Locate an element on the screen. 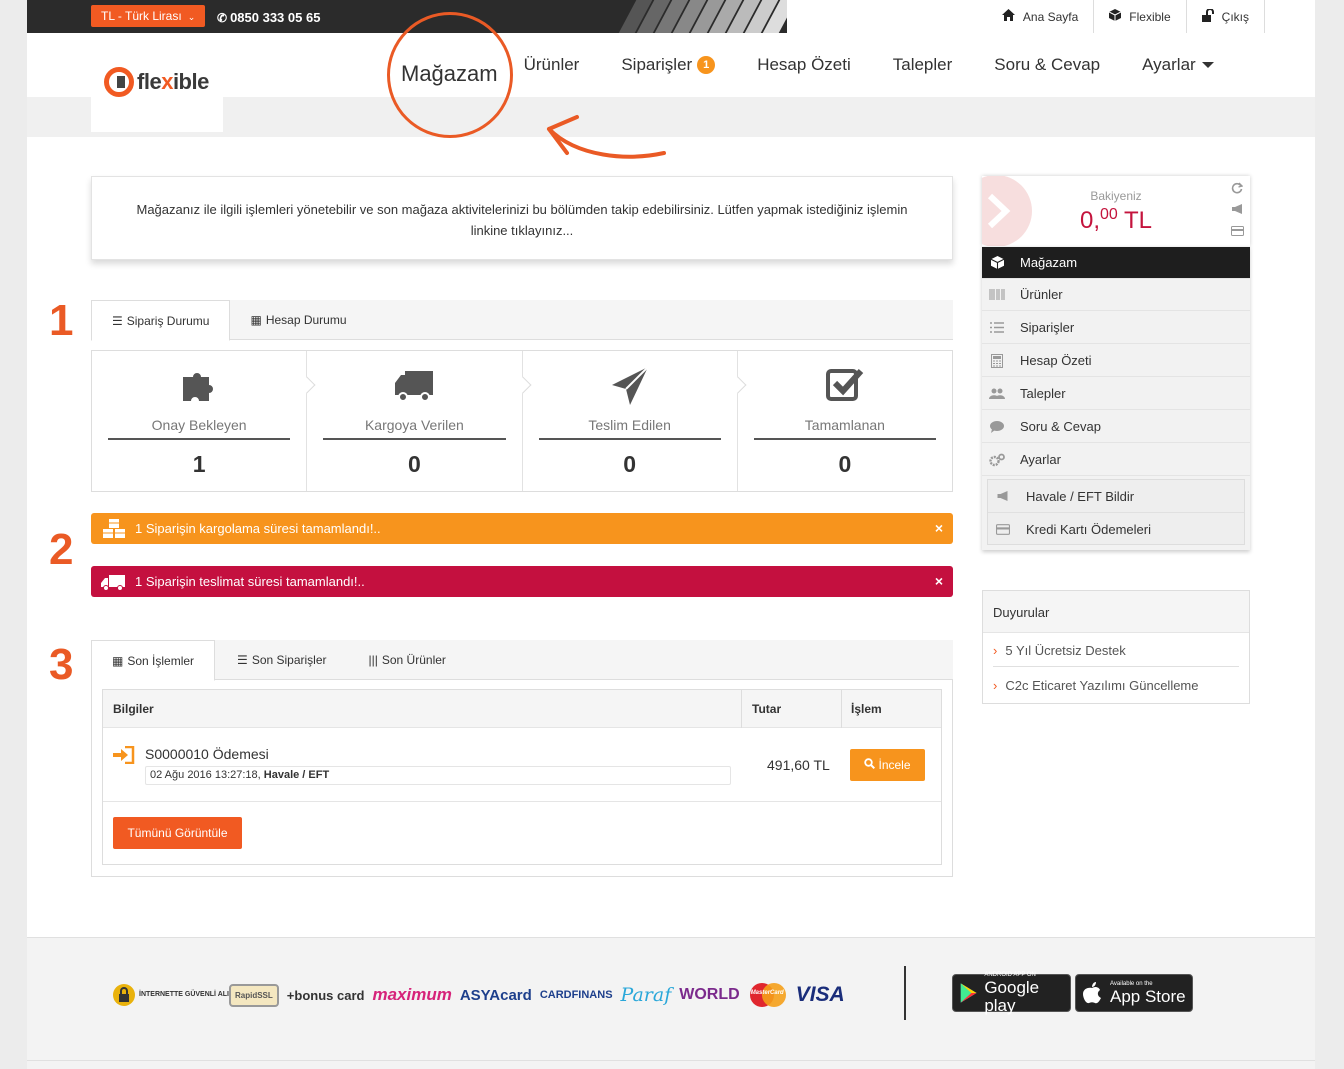 The image size is (1344, 1069). logo: flexible is located at coordinates (157, 82).